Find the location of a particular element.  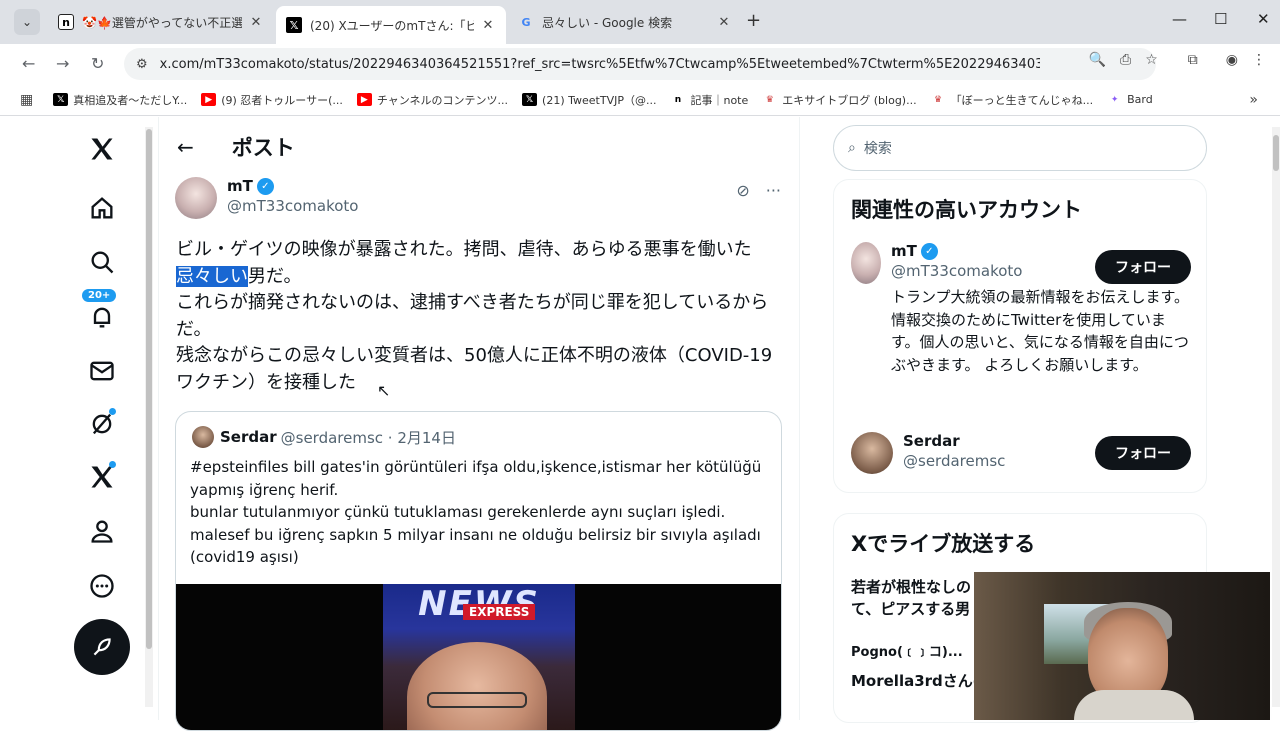

tab-google-search: G 忌々しい - Google 検索 ✕ is located at coordinates (625, 22).